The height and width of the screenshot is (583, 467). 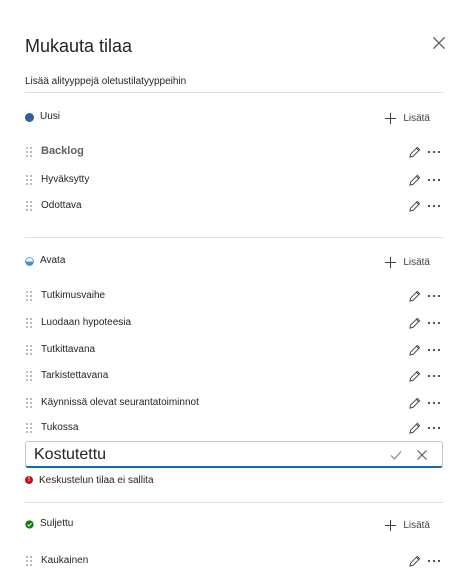 I want to click on add-button-suljettu: Lisätä, so click(x=407, y=525).